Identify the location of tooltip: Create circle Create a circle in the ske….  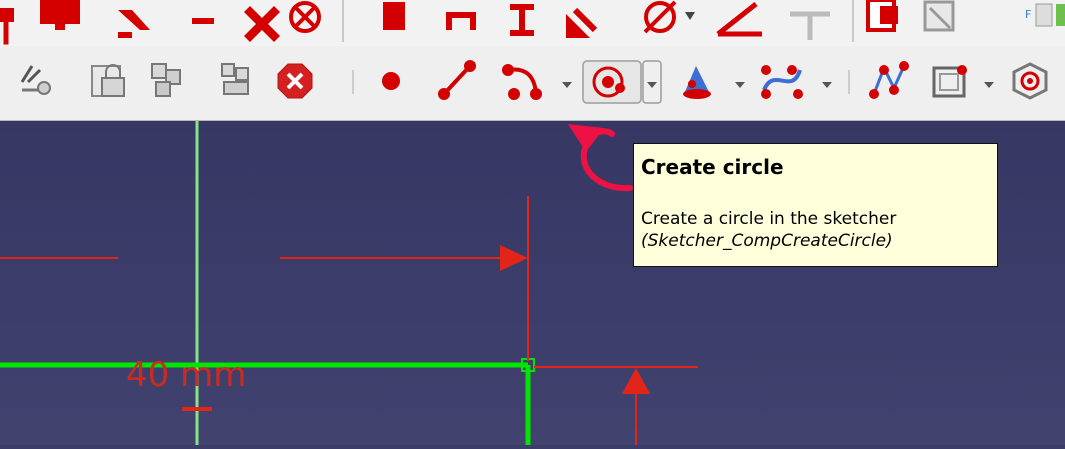
(815, 205).